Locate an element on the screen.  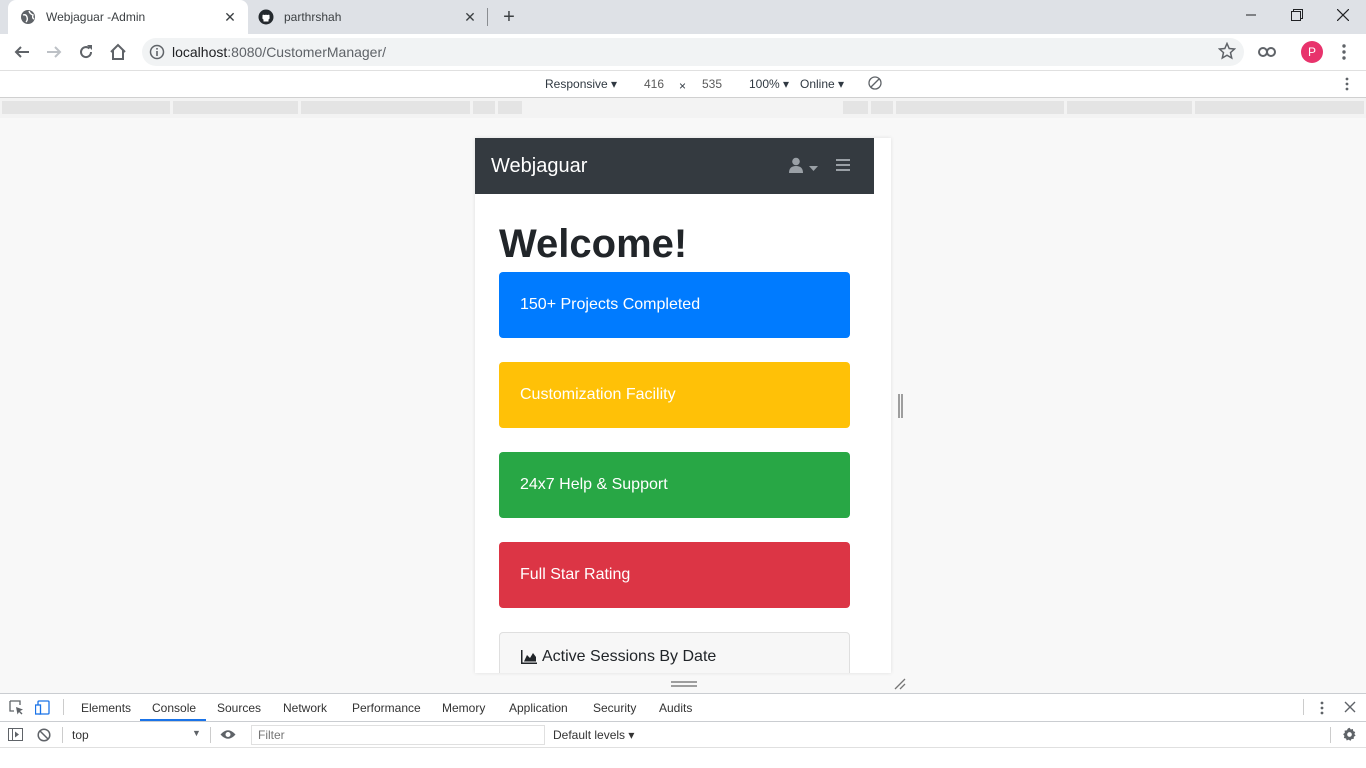
card-support: 24x7 Help & Support is located at coordinates (674, 485).